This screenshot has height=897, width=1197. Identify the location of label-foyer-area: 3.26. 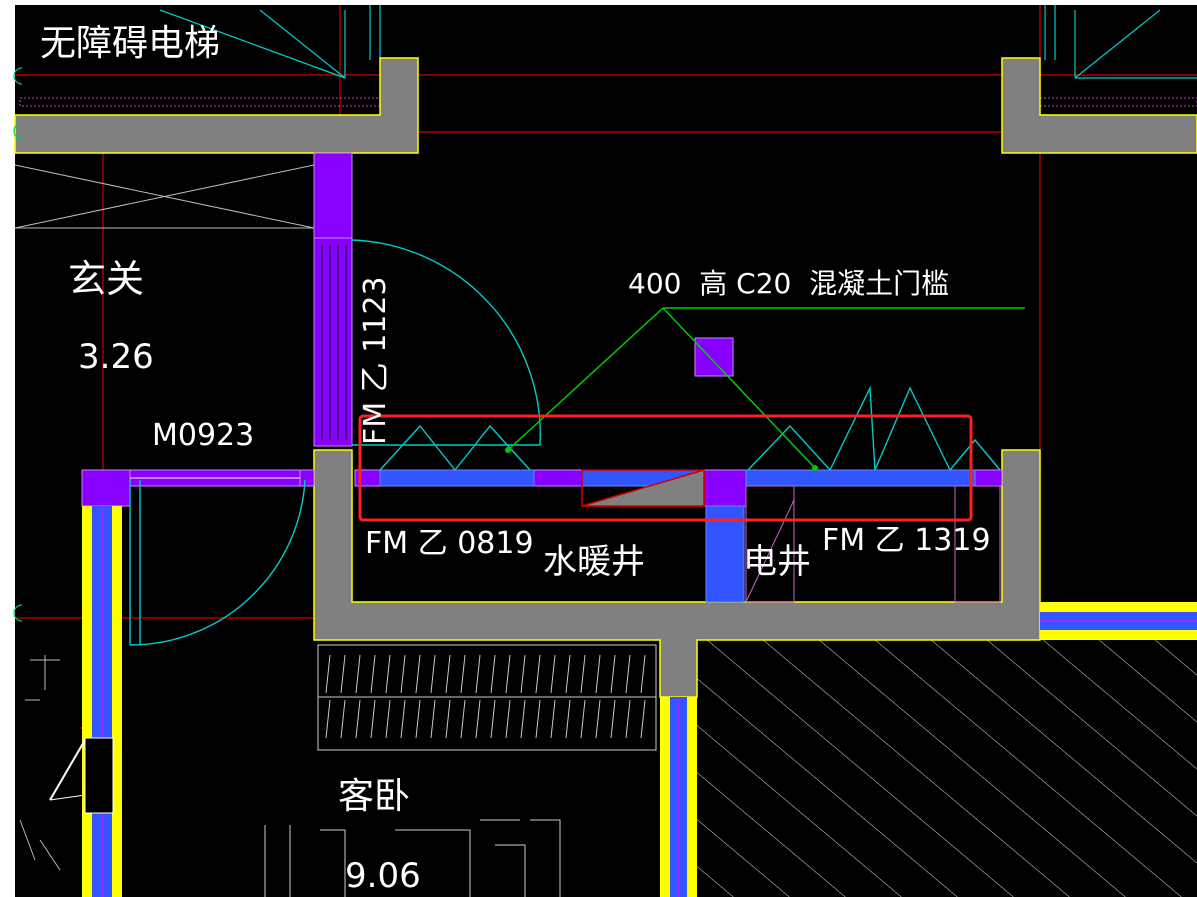
(116, 357).